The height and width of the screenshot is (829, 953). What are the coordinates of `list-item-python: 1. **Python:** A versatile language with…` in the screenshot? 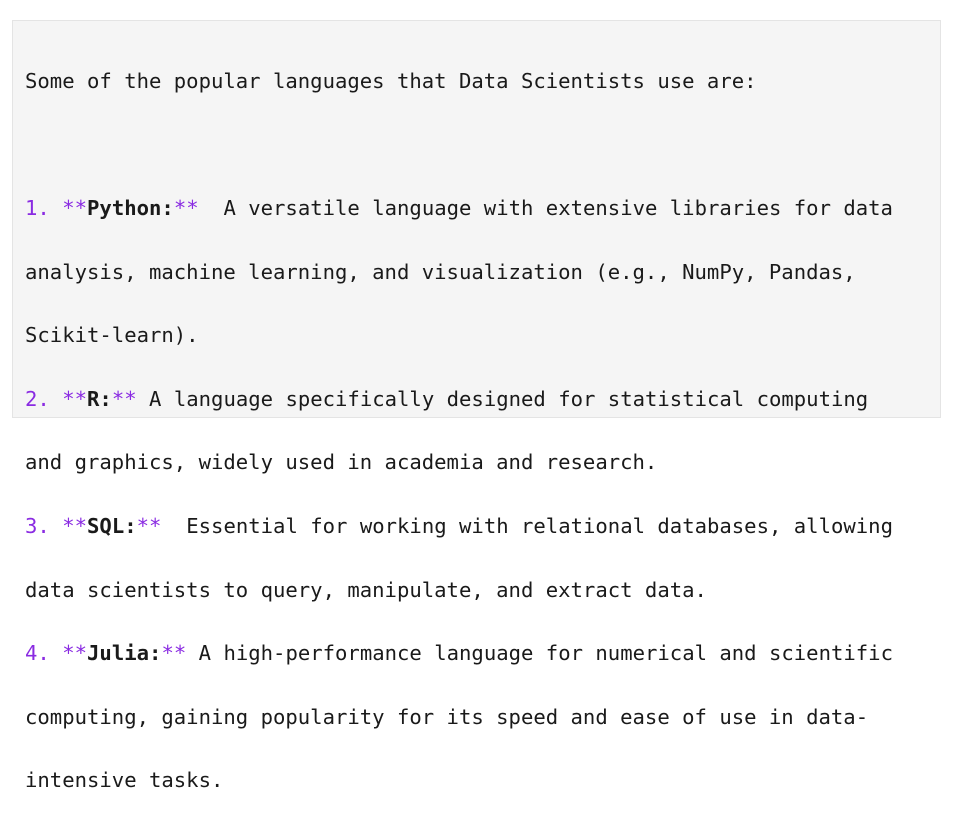 It's located at (482, 209).